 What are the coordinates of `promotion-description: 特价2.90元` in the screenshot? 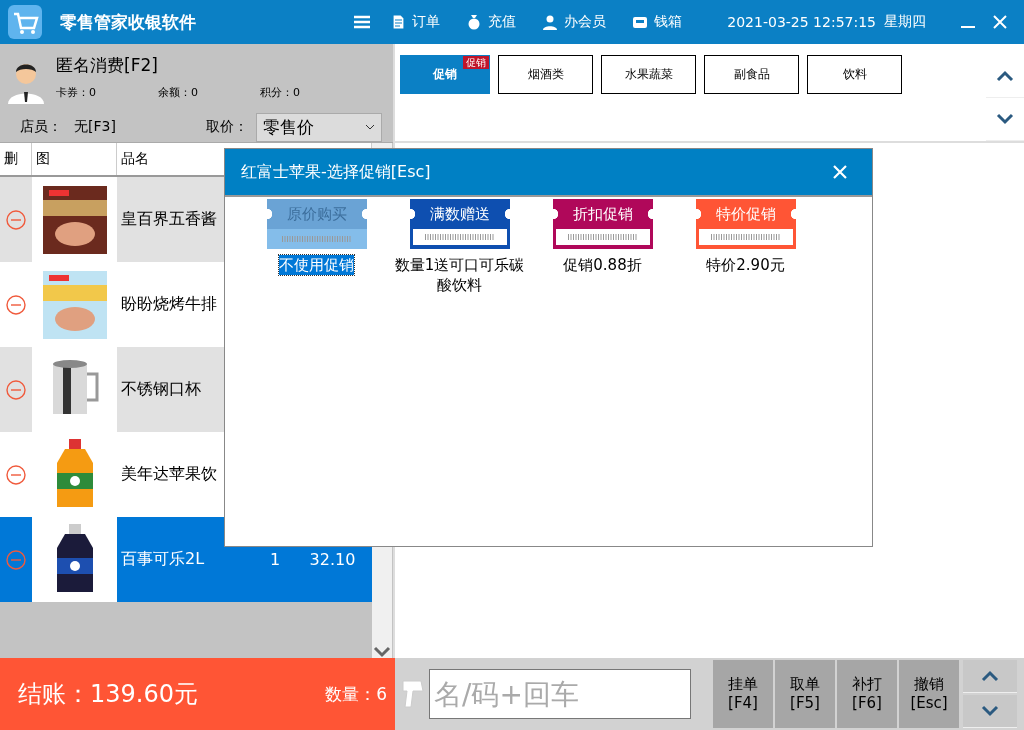 It's located at (745, 265).